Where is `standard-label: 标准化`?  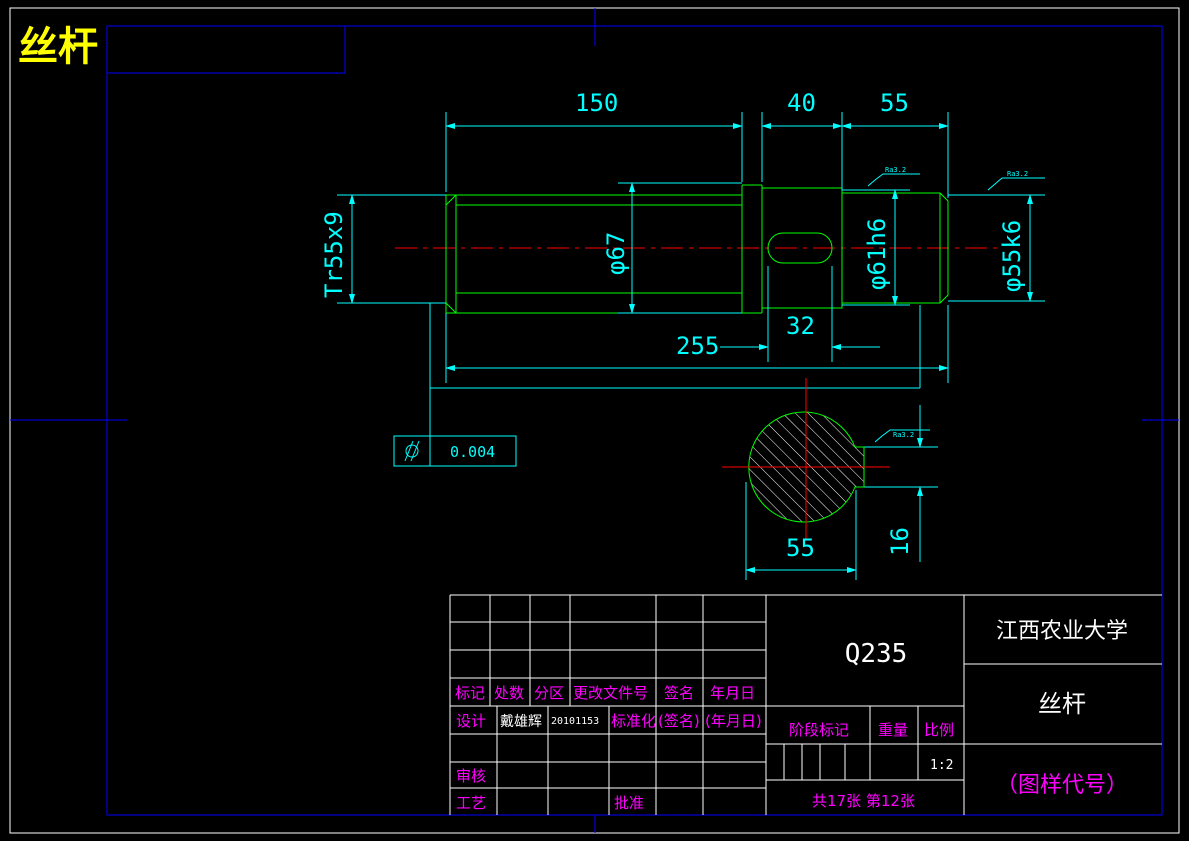
standard-label: 标准化 is located at coordinates (633, 721).